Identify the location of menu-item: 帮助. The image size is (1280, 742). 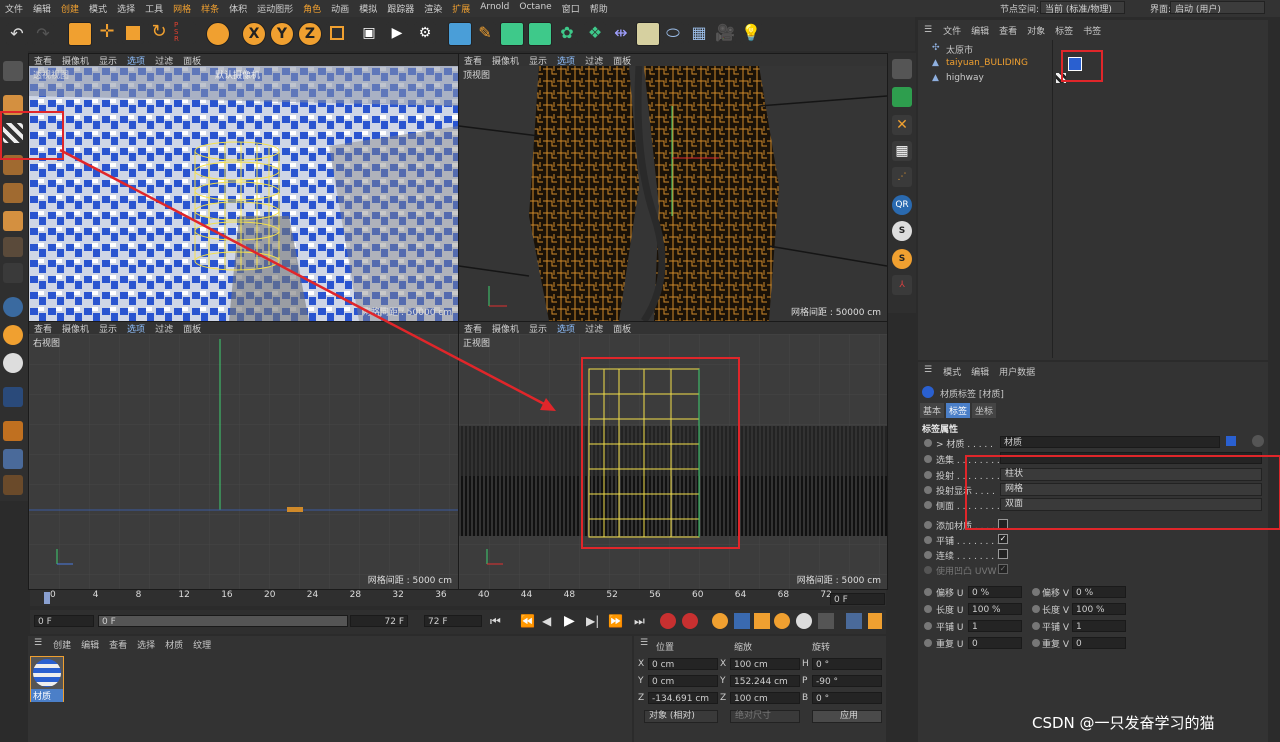
(599, 8).